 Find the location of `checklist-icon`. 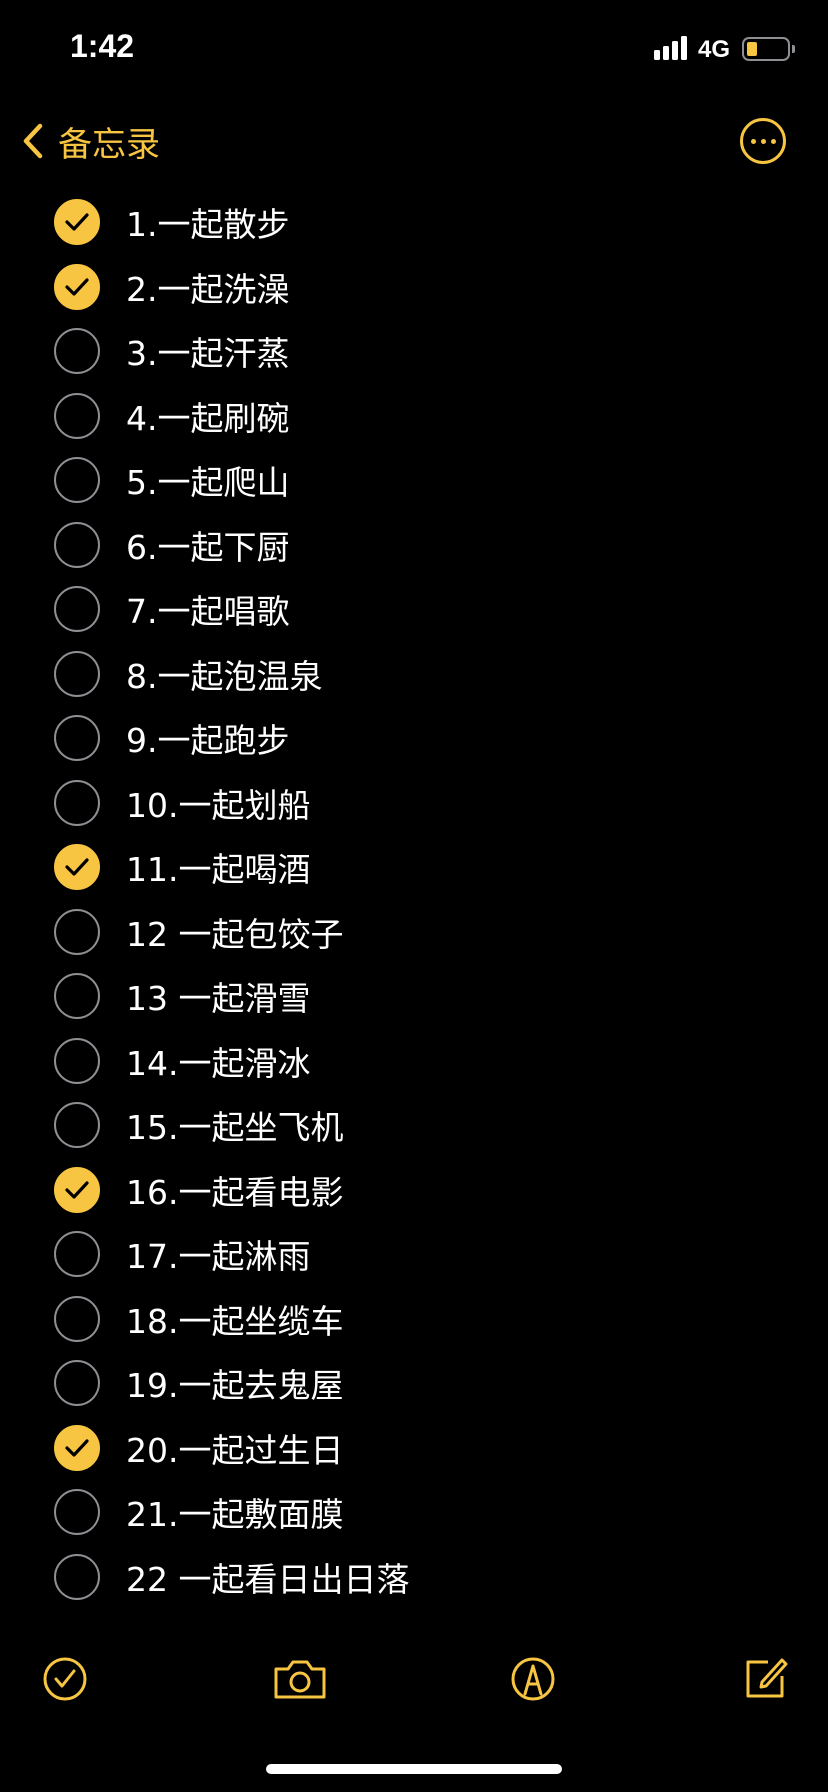

checklist-icon is located at coordinates (65, 1679).